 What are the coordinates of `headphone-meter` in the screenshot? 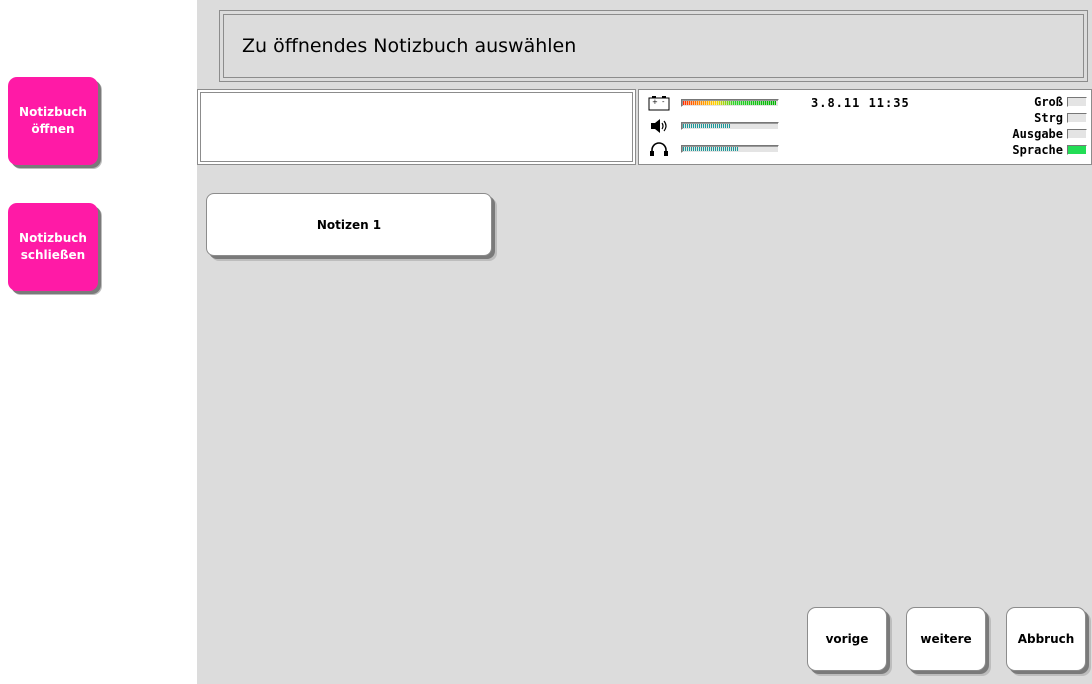 It's located at (730, 149).